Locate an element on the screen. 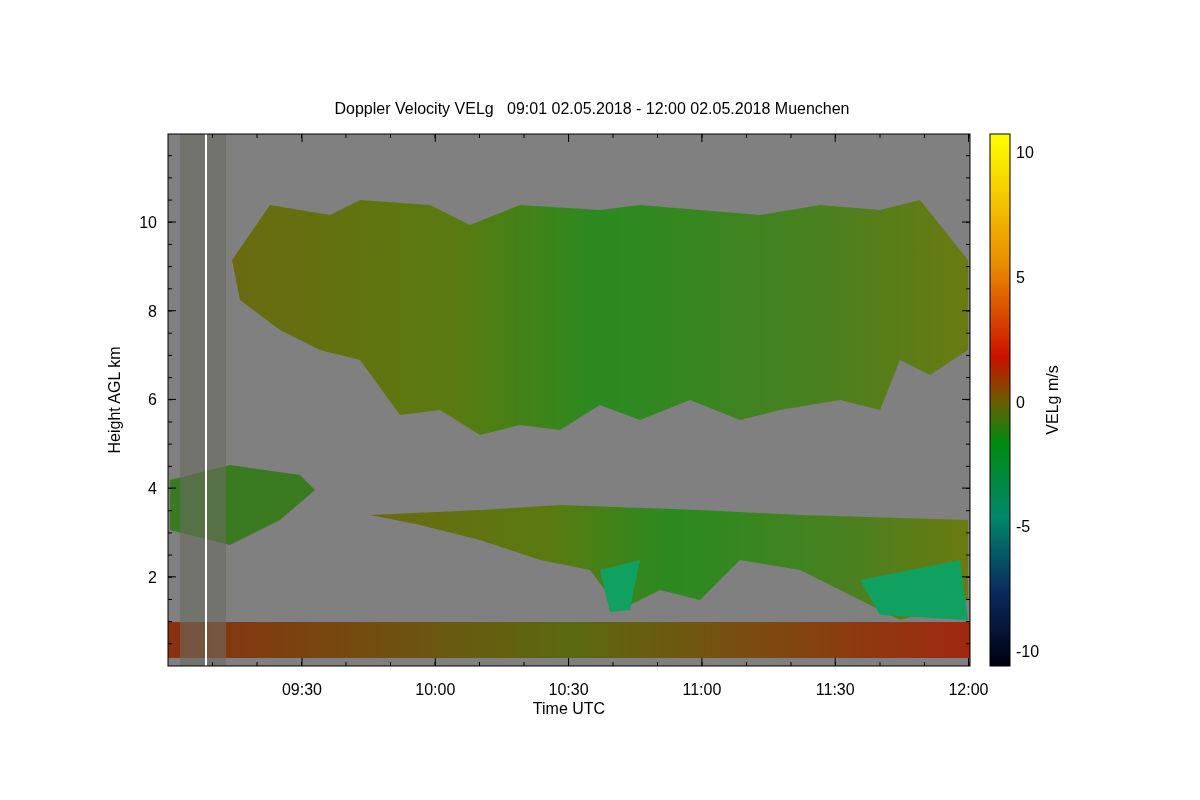  colorbar-tick-label: 0 is located at coordinates (1020, 402).